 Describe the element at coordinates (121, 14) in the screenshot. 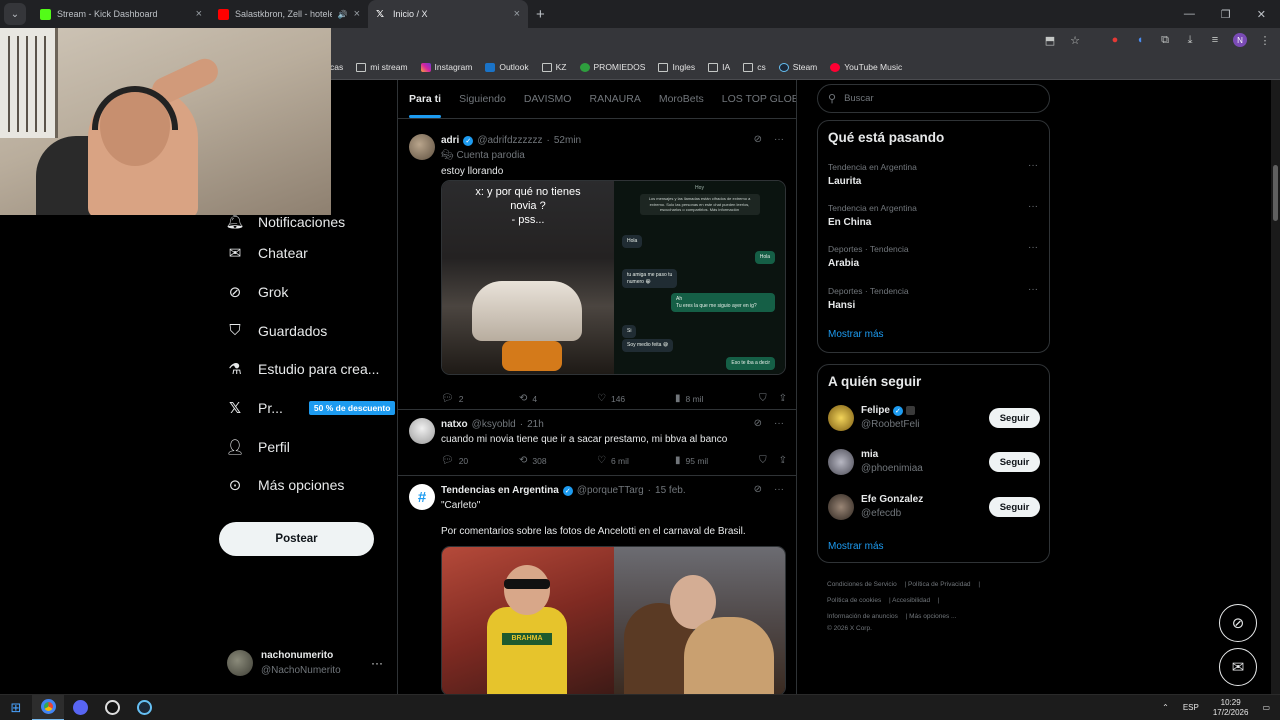

I see `tab-kick-dashboard: Stream - Kick Dashboard ×` at that location.